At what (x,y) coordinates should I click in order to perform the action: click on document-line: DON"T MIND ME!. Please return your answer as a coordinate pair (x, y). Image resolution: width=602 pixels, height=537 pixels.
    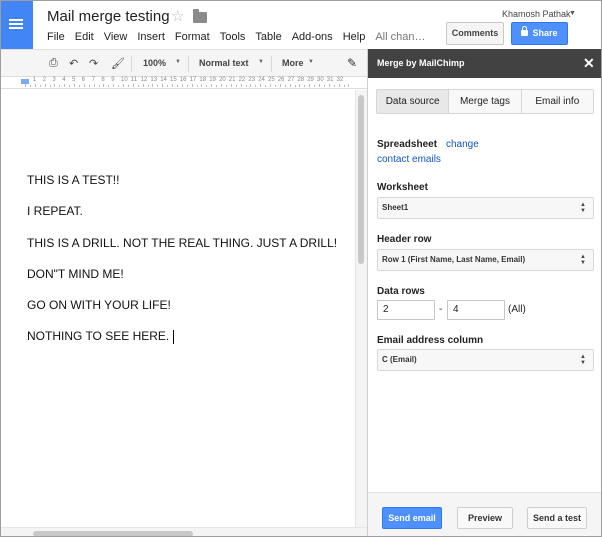
    Looking at the image, I should click on (75, 274).